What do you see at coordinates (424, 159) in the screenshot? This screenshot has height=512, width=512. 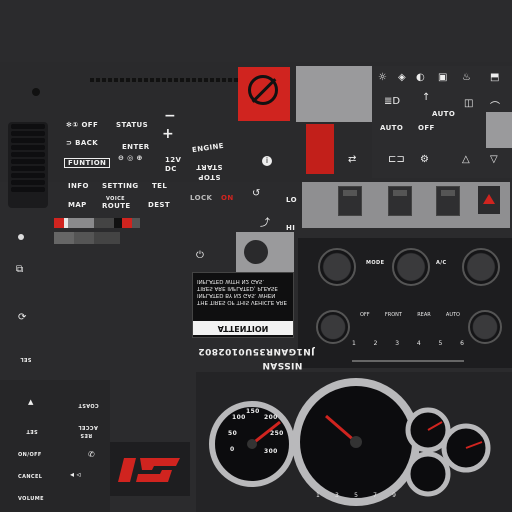 I see `gear-icon: ⚙` at bounding box center [424, 159].